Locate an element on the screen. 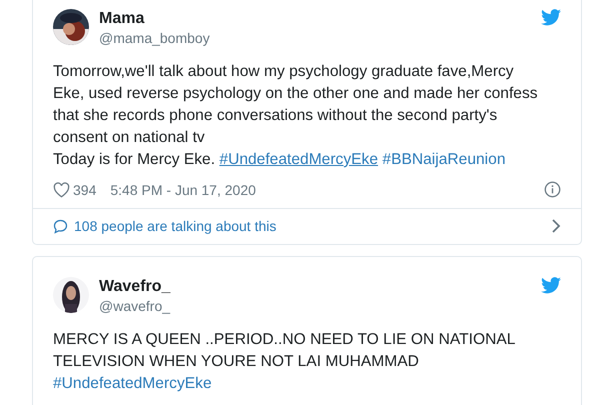 The image size is (590, 405). tweet-text: TELEVISION WHEN YOURE NOT LAI MUHAMMAD is located at coordinates (236, 361).